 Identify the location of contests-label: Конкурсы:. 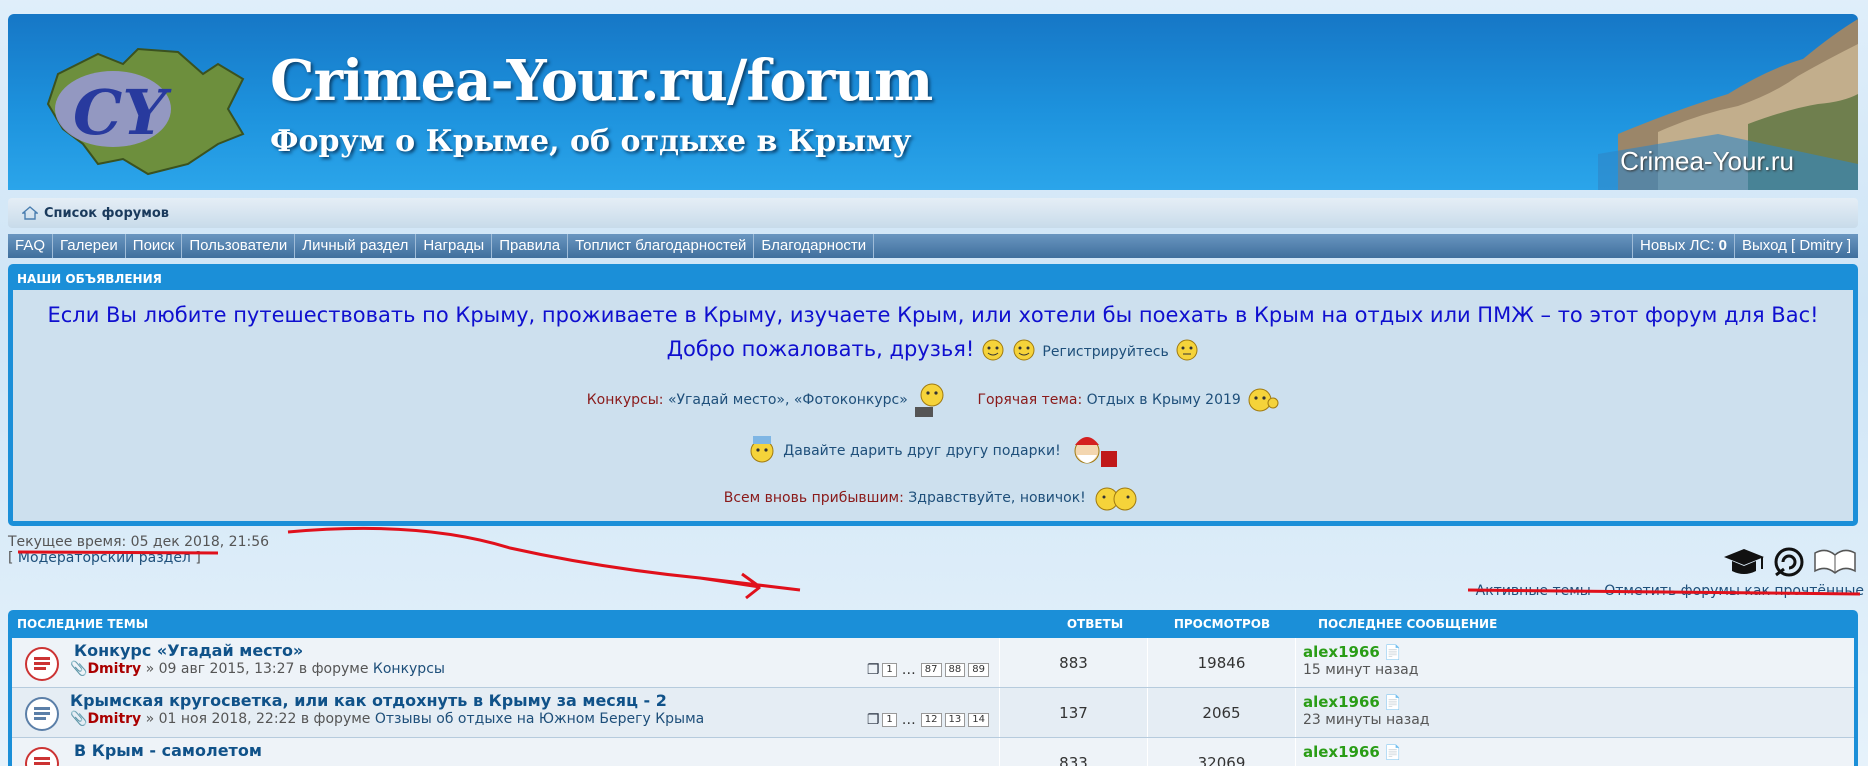
(625, 400).